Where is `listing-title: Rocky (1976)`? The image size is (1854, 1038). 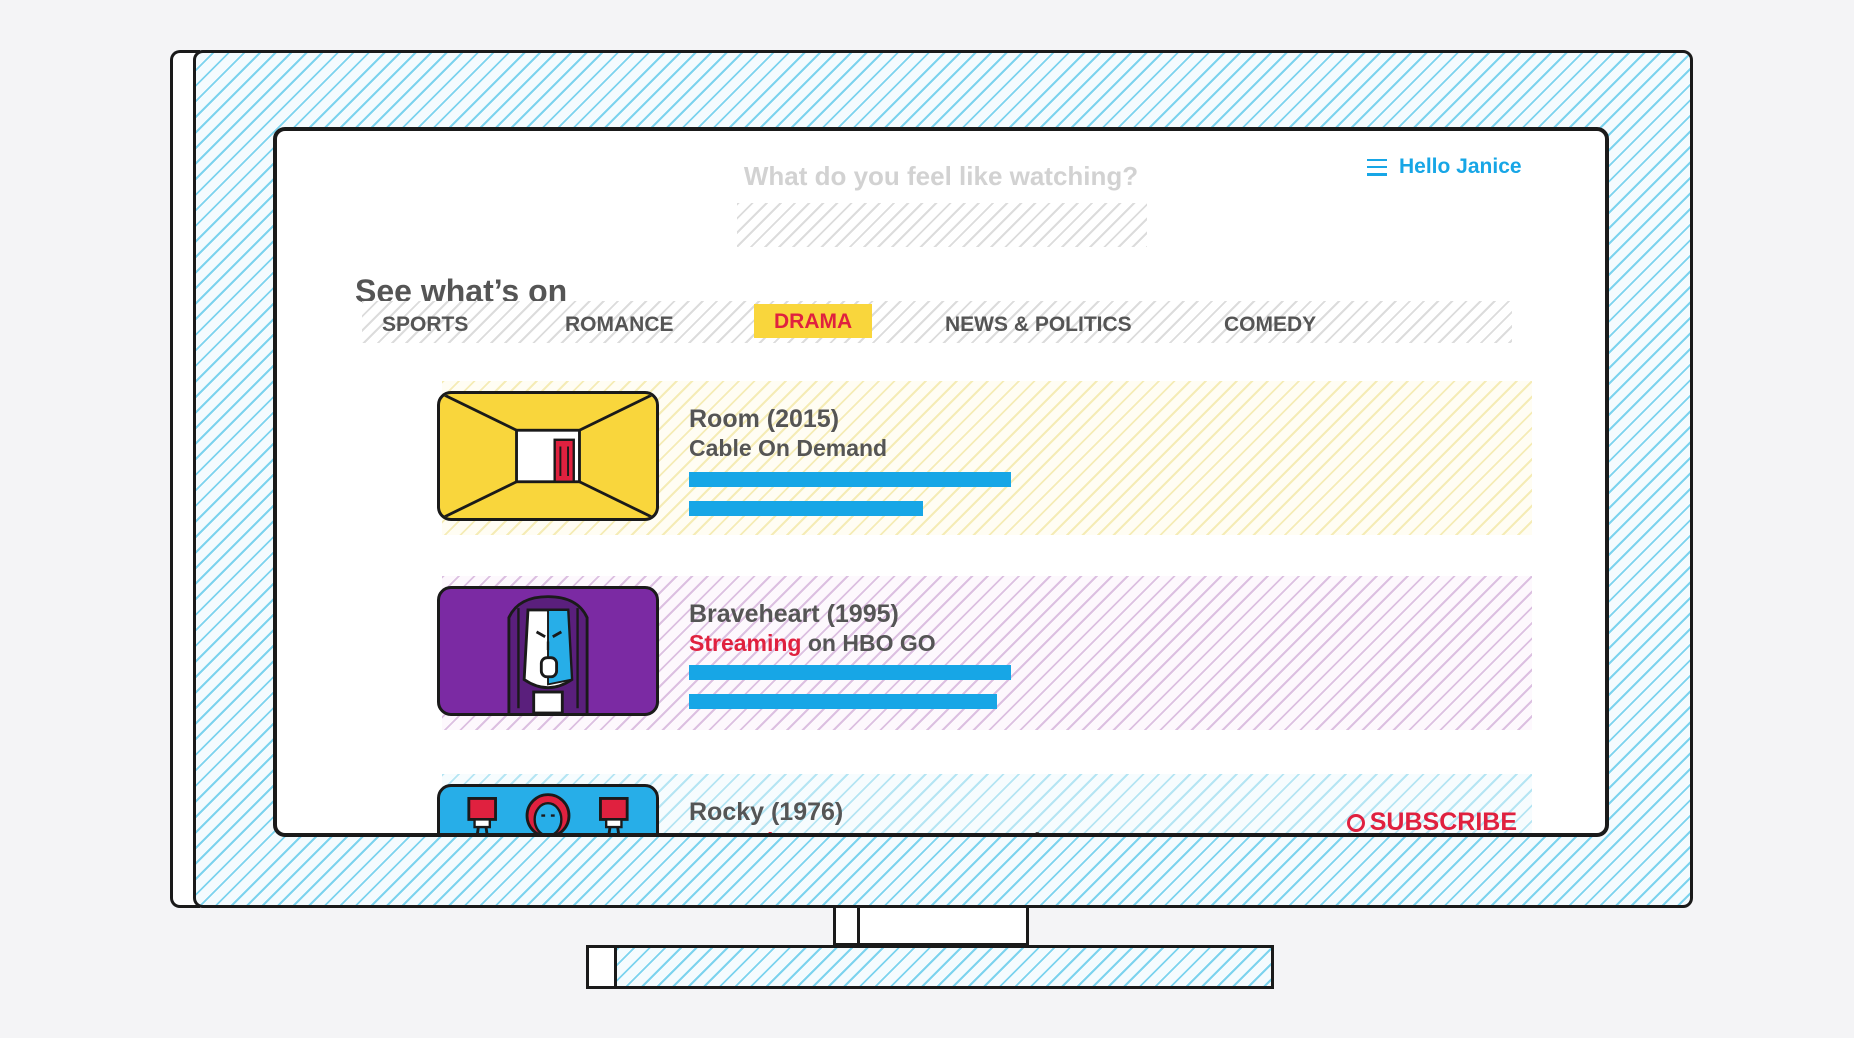 listing-title: Rocky (1976) is located at coordinates (766, 812).